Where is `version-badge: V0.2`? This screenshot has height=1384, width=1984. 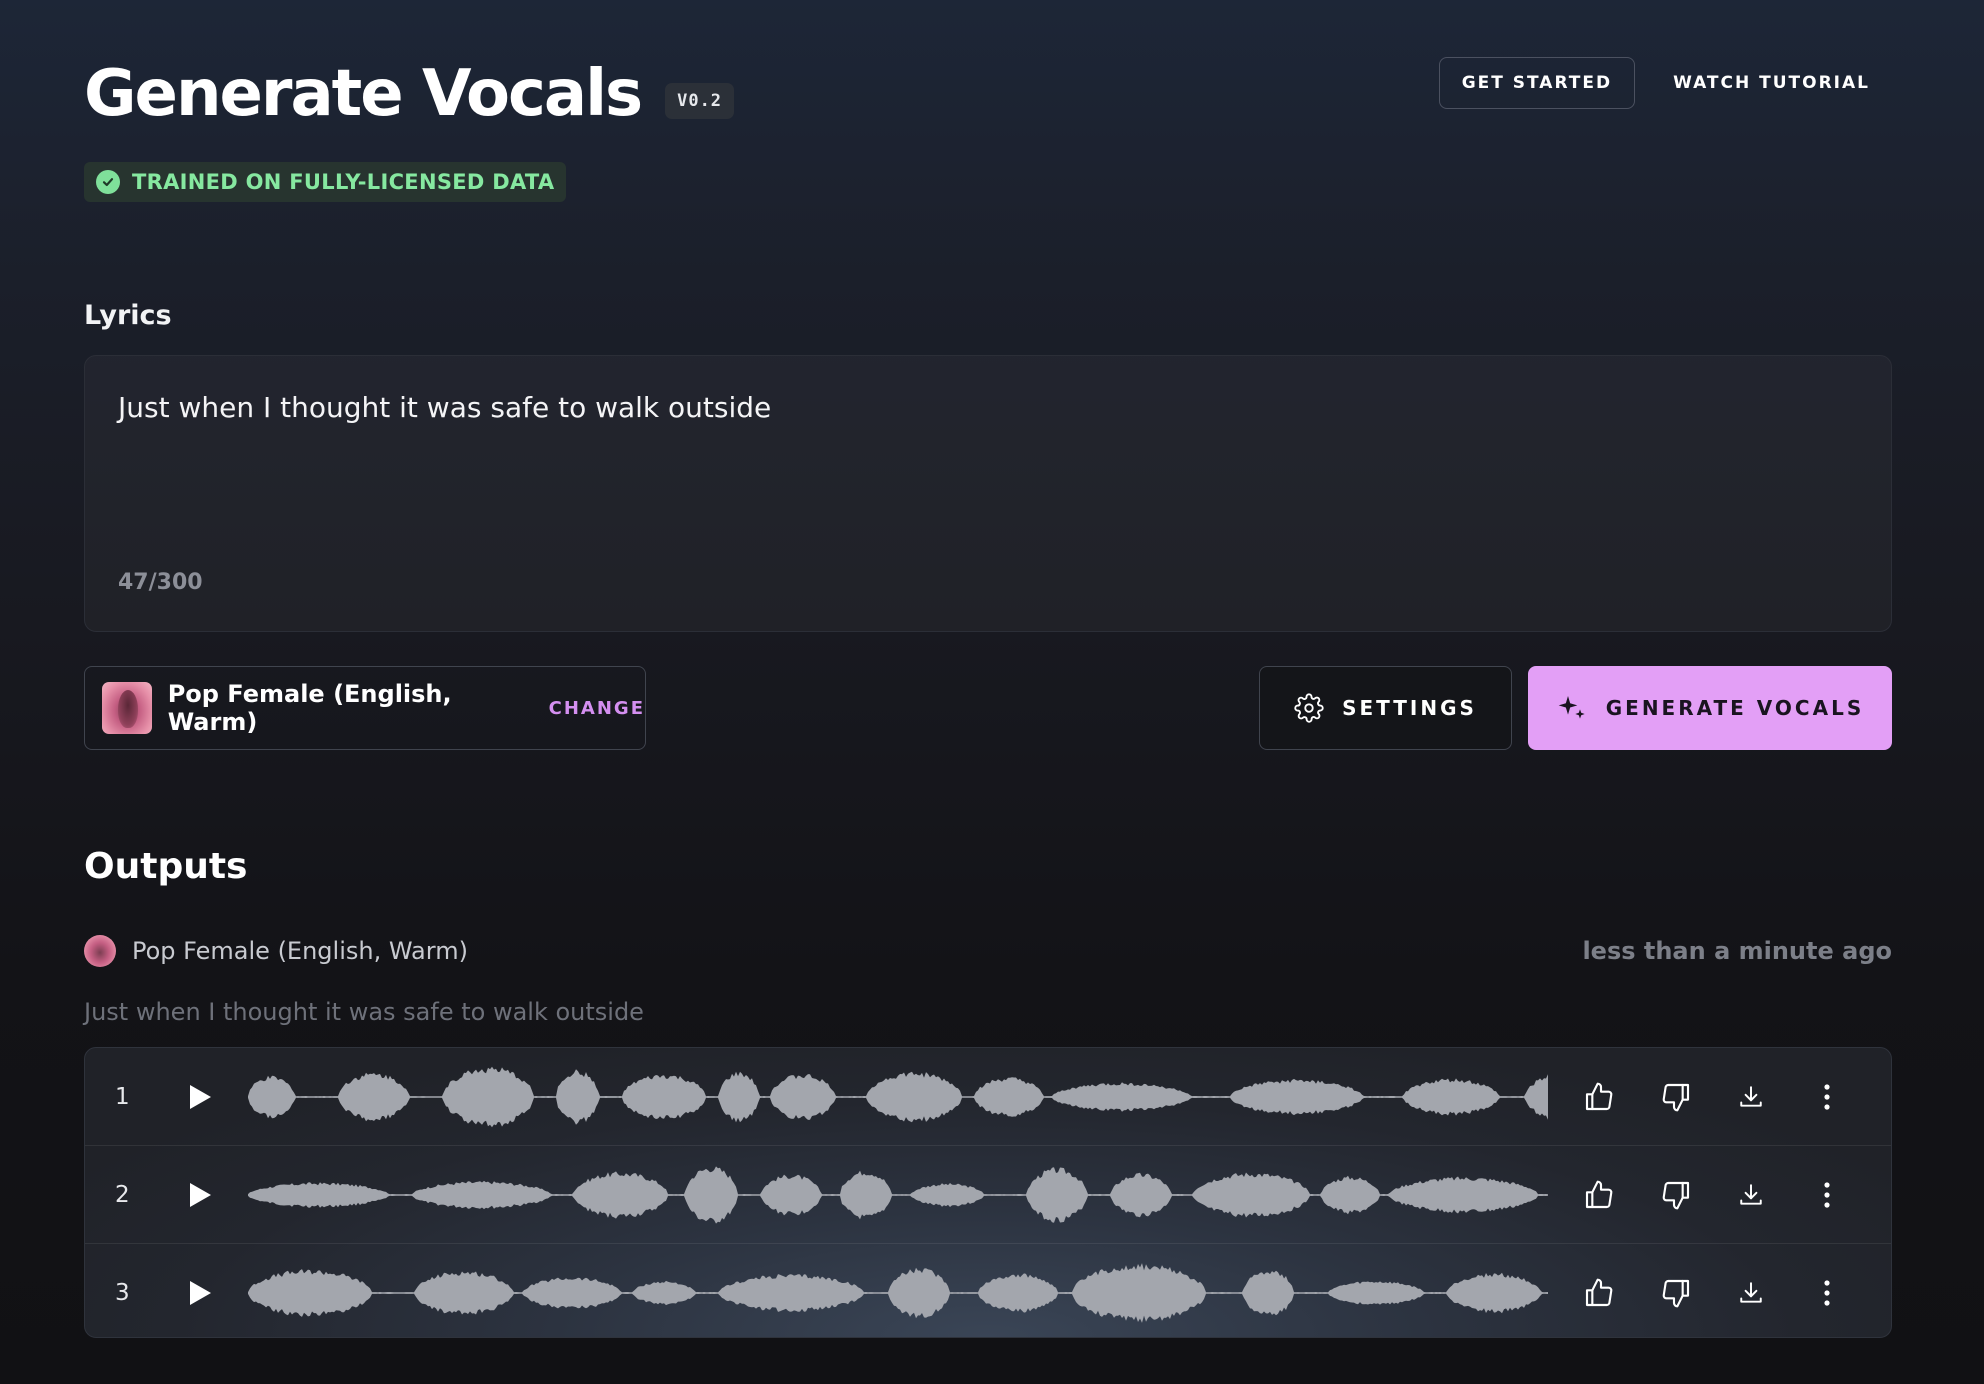 version-badge: V0.2 is located at coordinates (700, 101).